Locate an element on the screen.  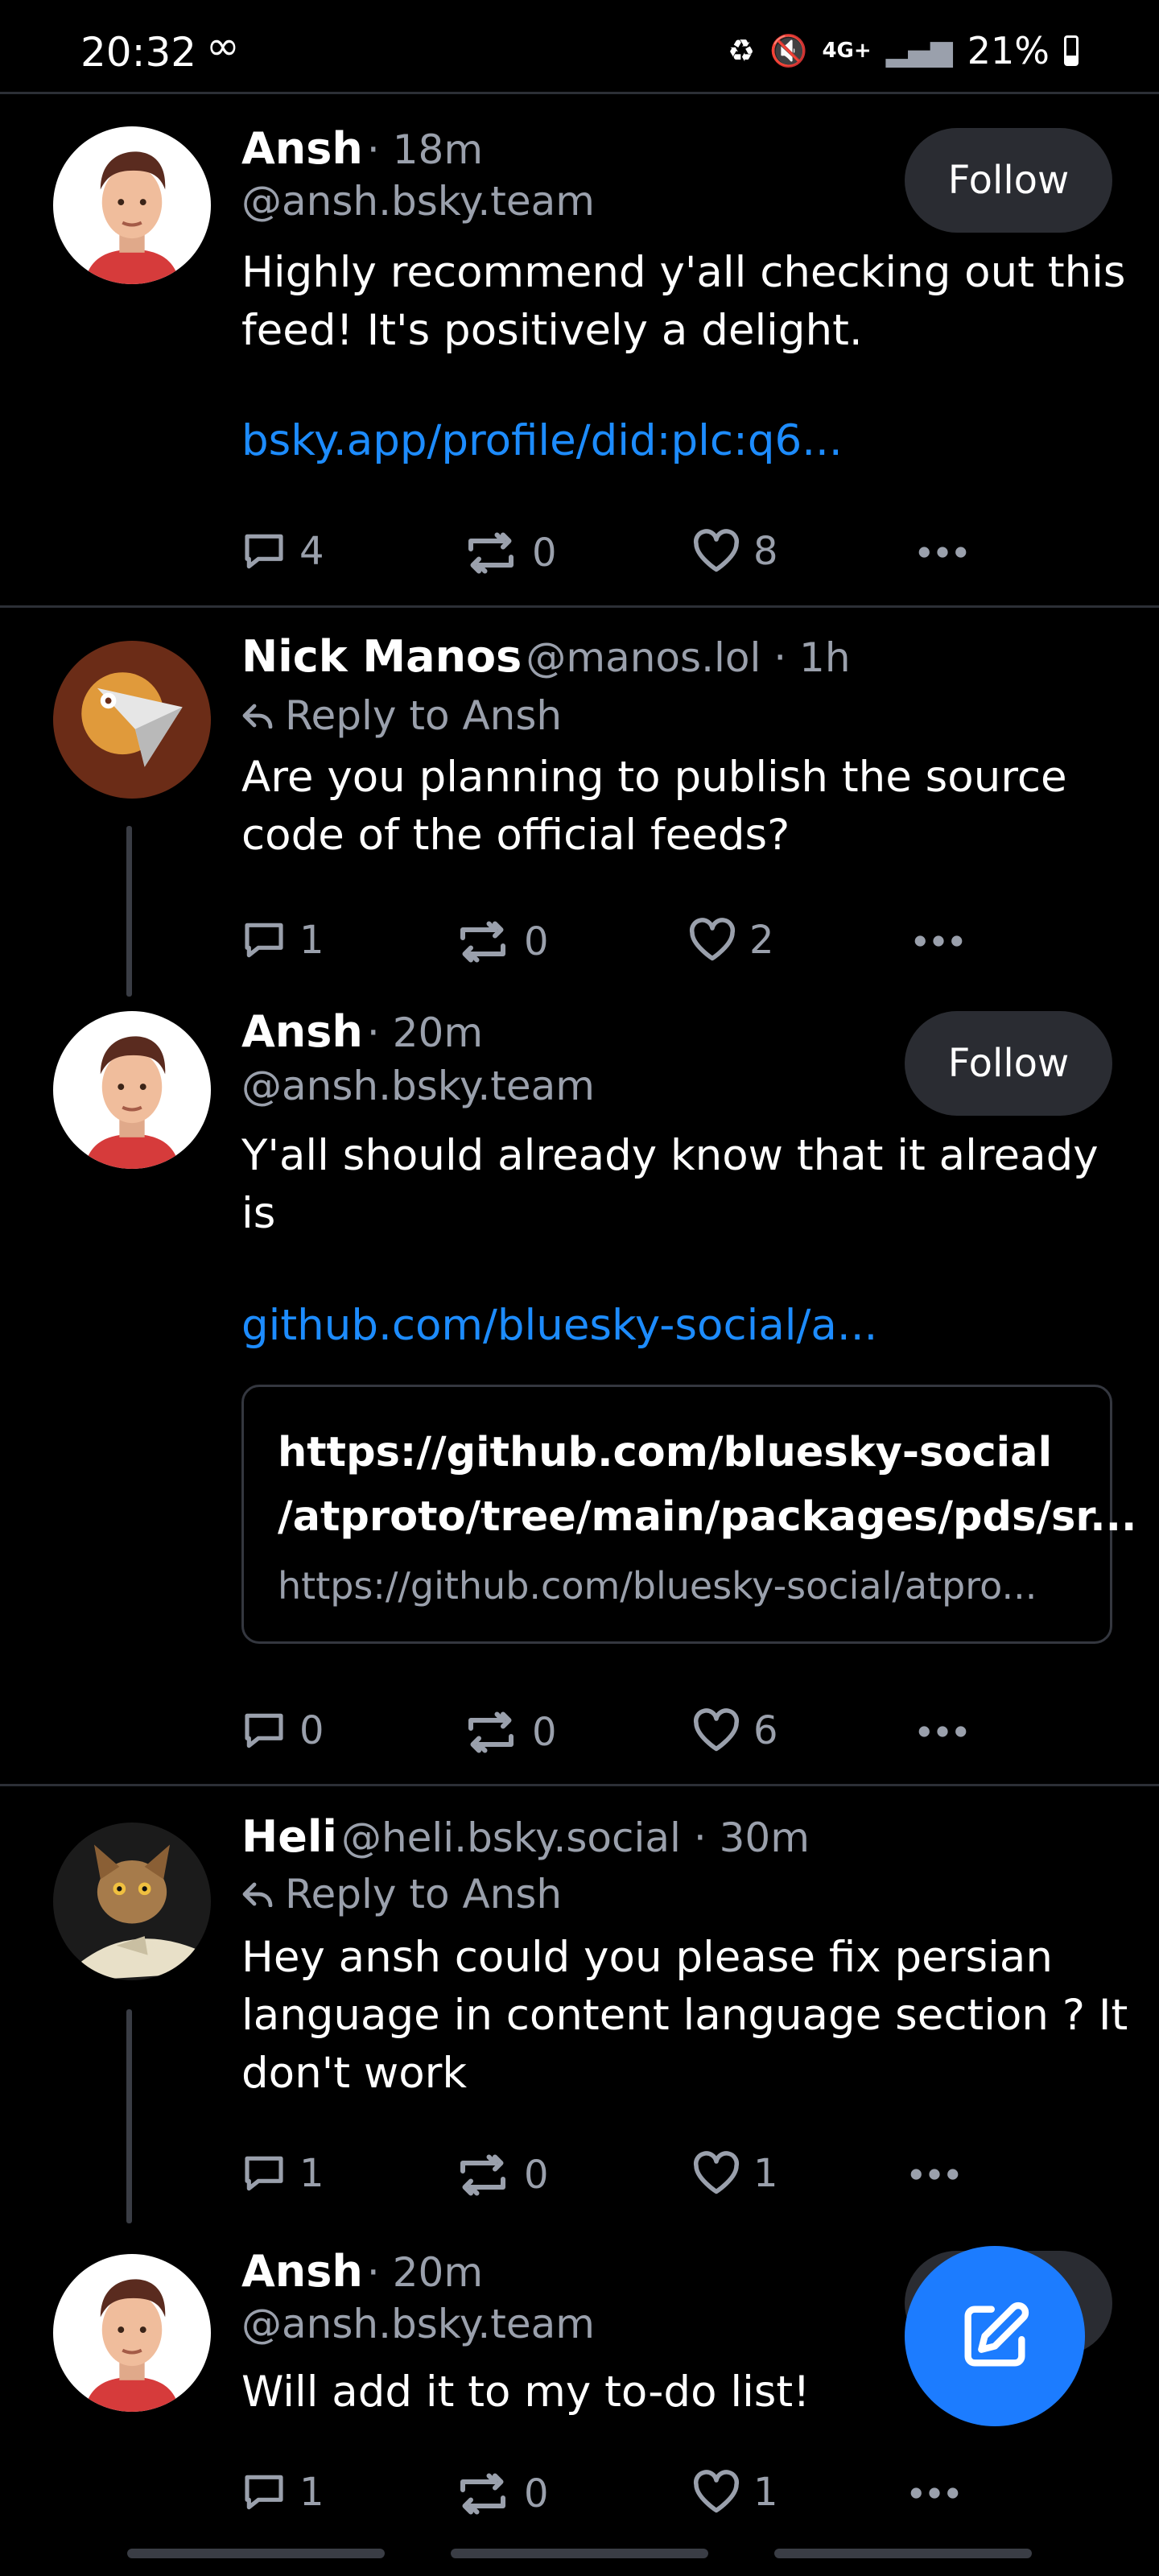
network-type: 4G+ is located at coordinates (847, 51).